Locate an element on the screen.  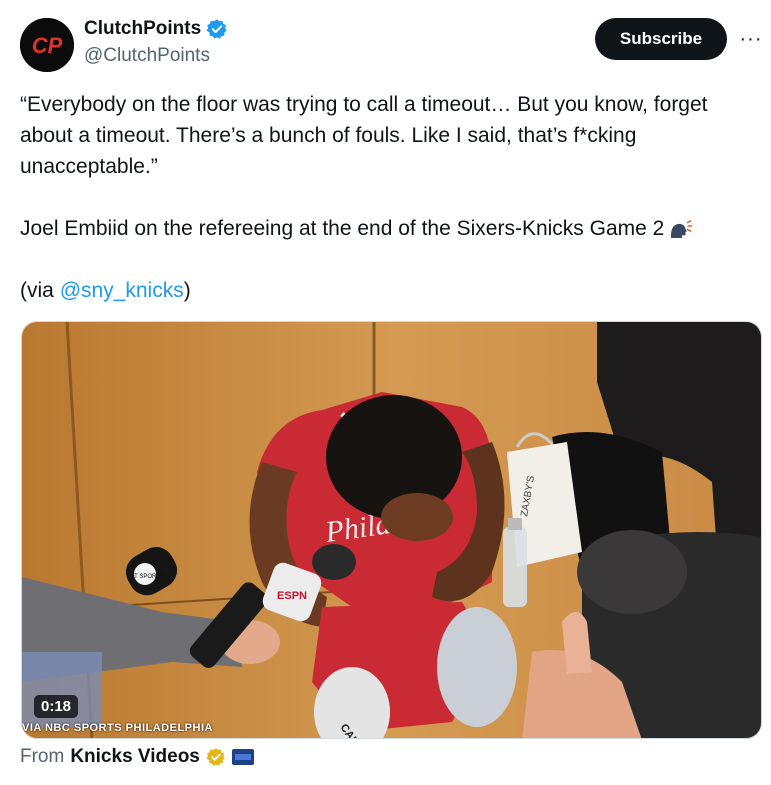
source-prefix: From is located at coordinates (42, 756).